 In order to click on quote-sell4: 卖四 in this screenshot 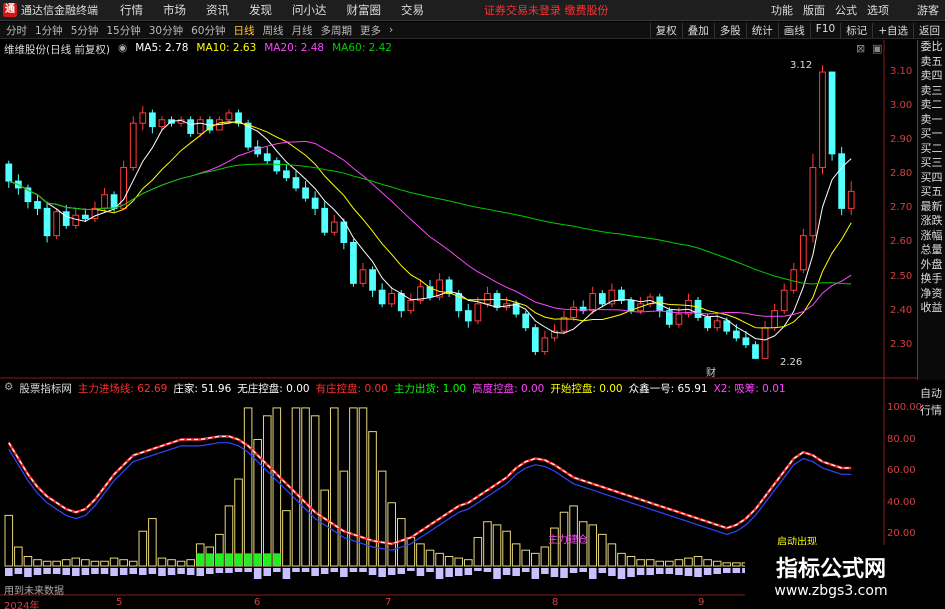, I will do `click(931, 76)`.